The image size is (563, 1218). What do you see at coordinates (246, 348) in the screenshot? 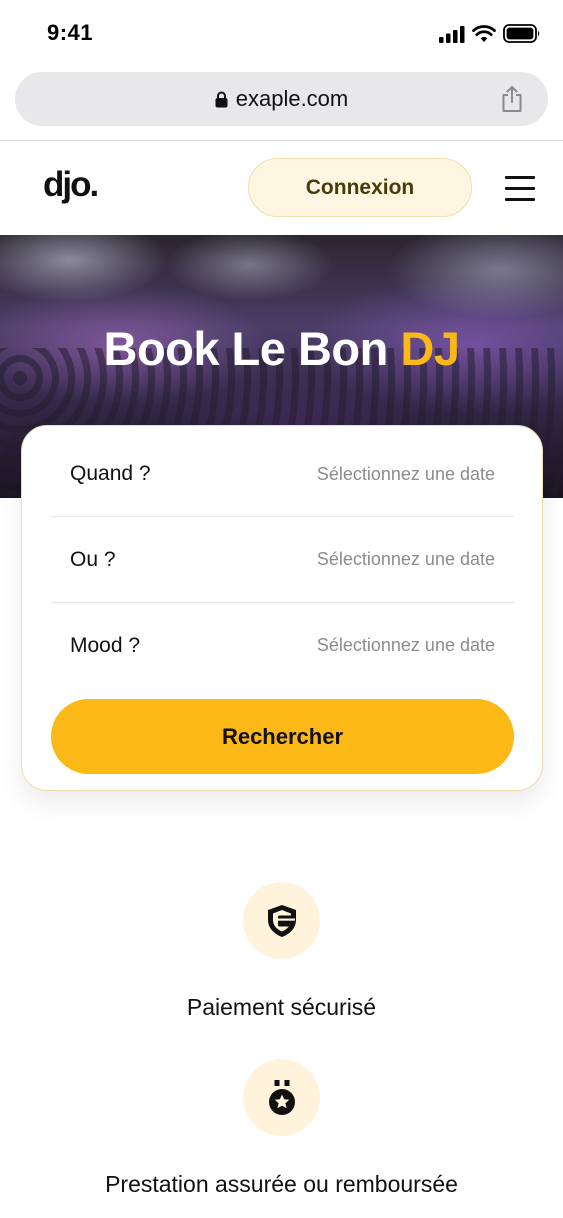
I see `hero-title-main: Book Le Bon` at bounding box center [246, 348].